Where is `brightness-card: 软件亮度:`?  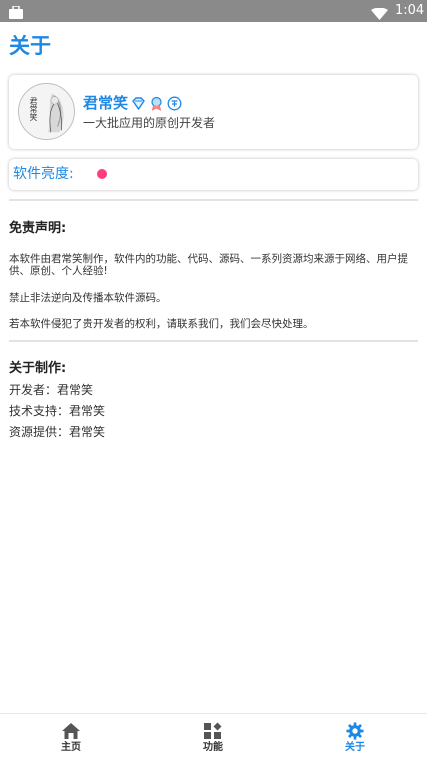 brightness-card: 软件亮度: is located at coordinates (213, 174).